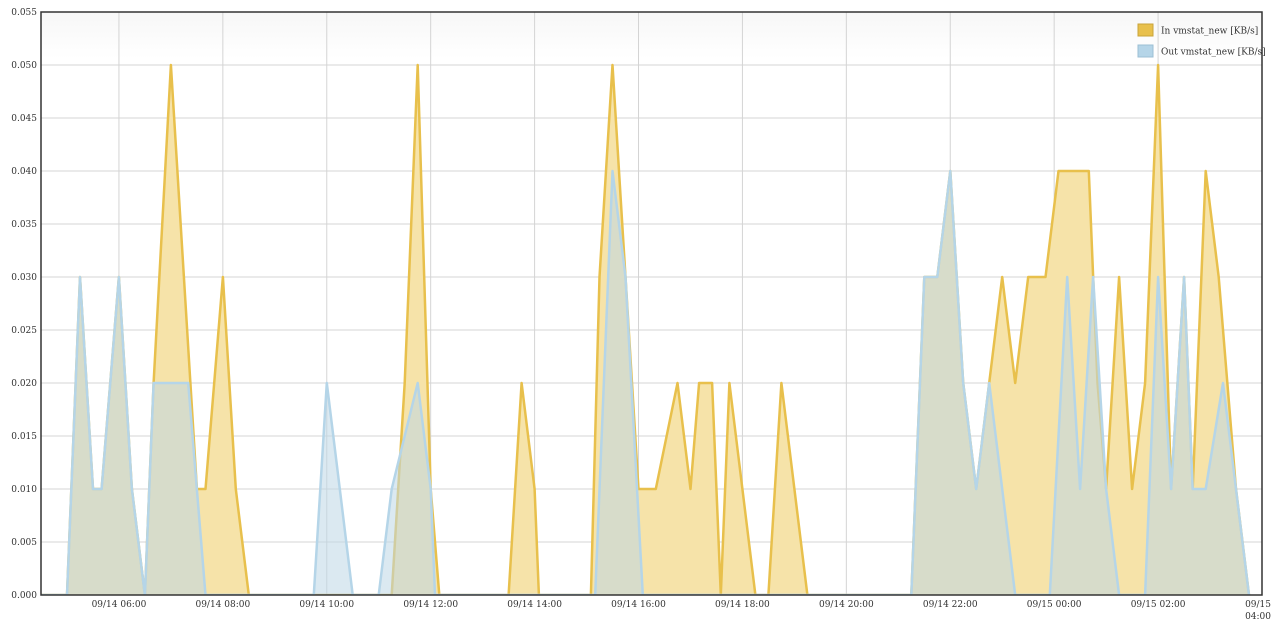  I want to click on y-tick-label: 0.015, so click(24, 437).